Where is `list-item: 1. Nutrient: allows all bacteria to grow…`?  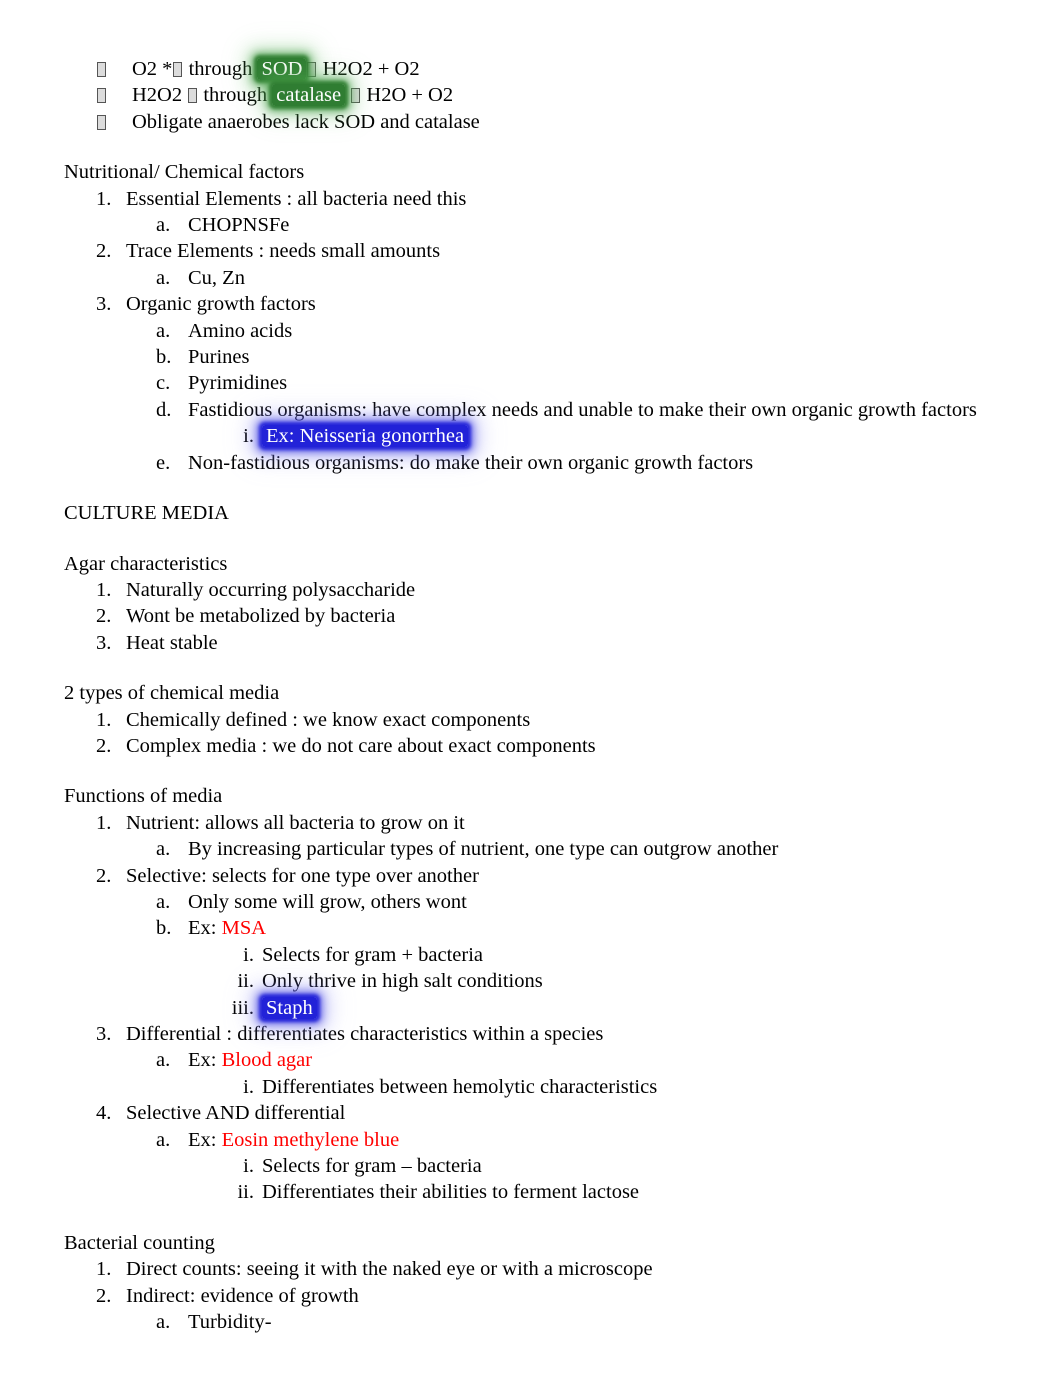
list-item: 1. Nutrient: allows all bacteria to grow… is located at coordinates (547, 823).